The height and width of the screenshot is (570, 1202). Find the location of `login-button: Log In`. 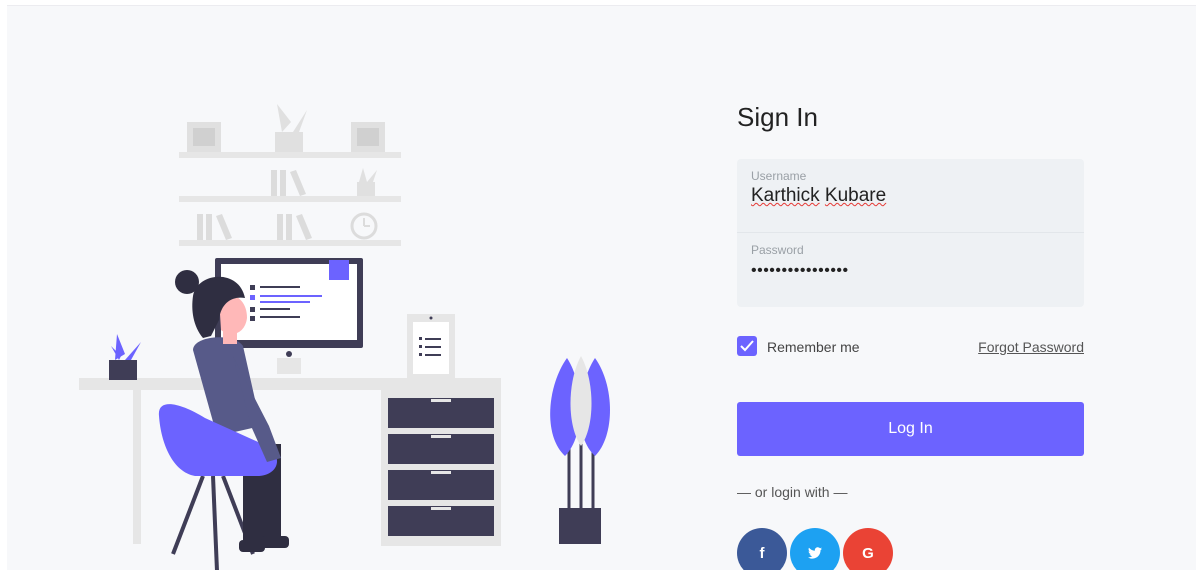

login-button: Log In is located at coordinates (910, 429).